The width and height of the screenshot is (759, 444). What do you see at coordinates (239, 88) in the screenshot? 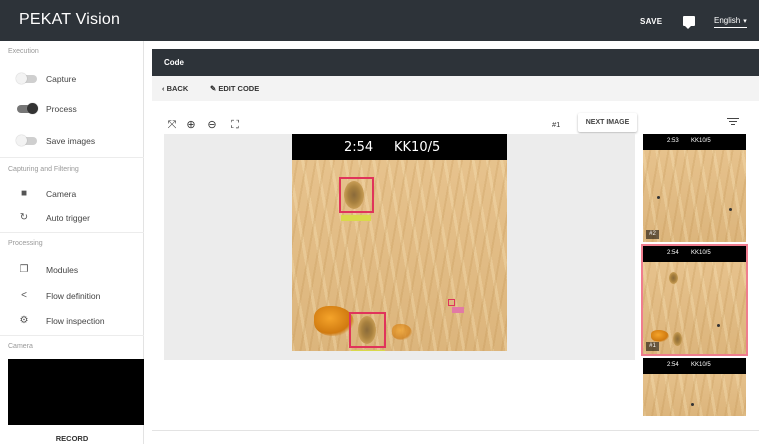
I see `edit-code-label: EDIT CODE` at bounding box center [239, 88].